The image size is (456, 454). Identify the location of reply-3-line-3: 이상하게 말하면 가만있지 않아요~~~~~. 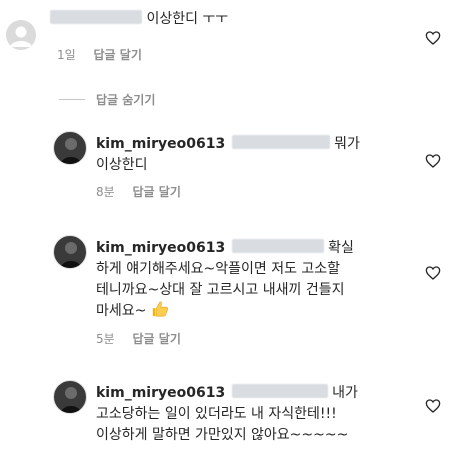
(222, 435).